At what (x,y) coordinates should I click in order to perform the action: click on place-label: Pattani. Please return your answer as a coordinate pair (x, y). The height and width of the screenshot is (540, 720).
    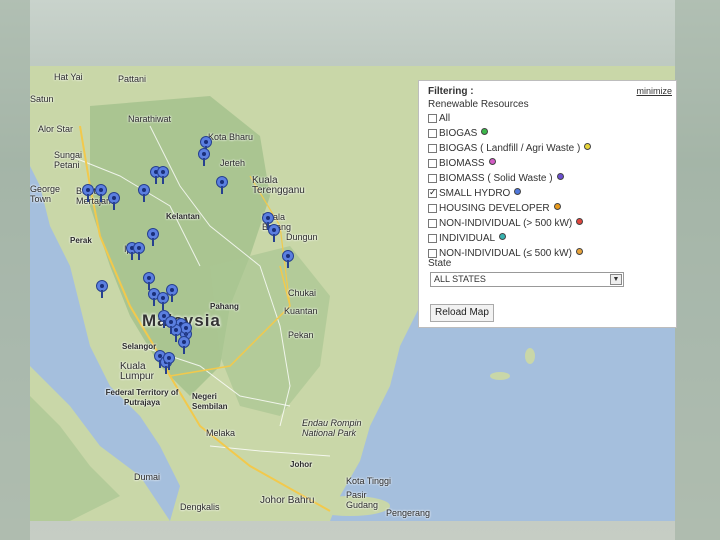
    Looking at the image, I should click on (132, 79).